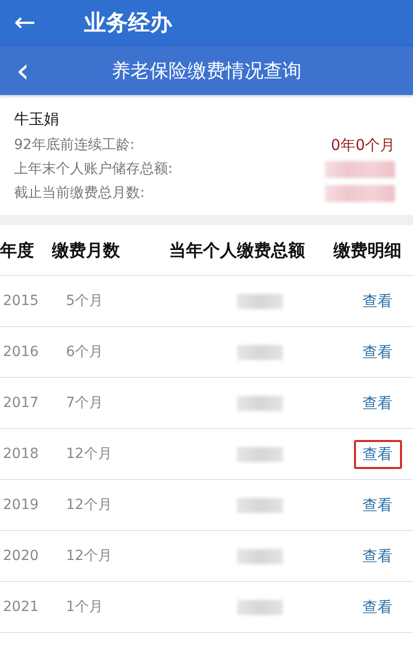 This screenshot has height=672, width=413. What do you see at coordinates (86, 251) in the screenshot?
I see `column-header: 缴费月数` at bounding box center [86, 251].